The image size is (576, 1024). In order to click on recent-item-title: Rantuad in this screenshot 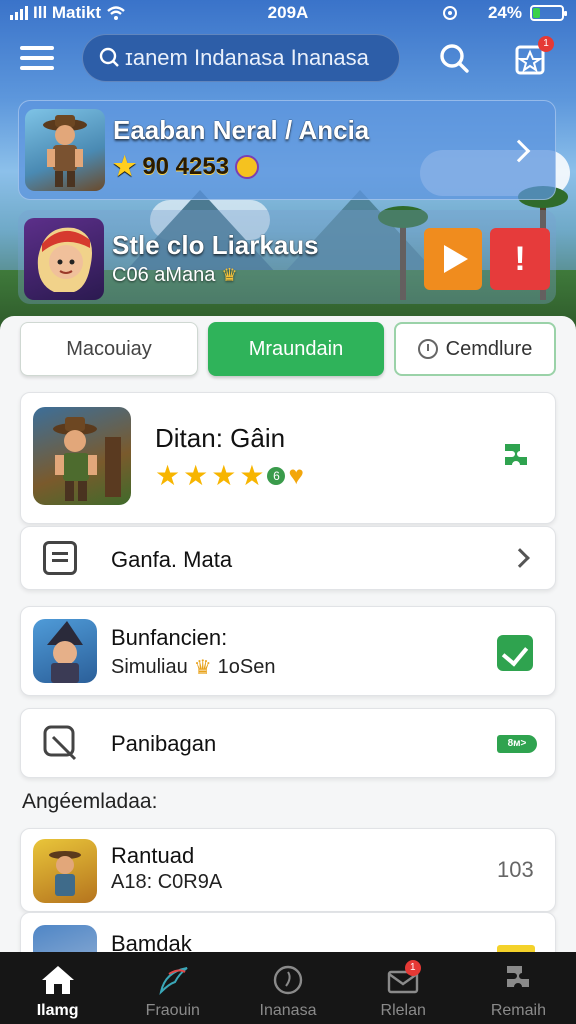, I will do `click(153, 855)`.